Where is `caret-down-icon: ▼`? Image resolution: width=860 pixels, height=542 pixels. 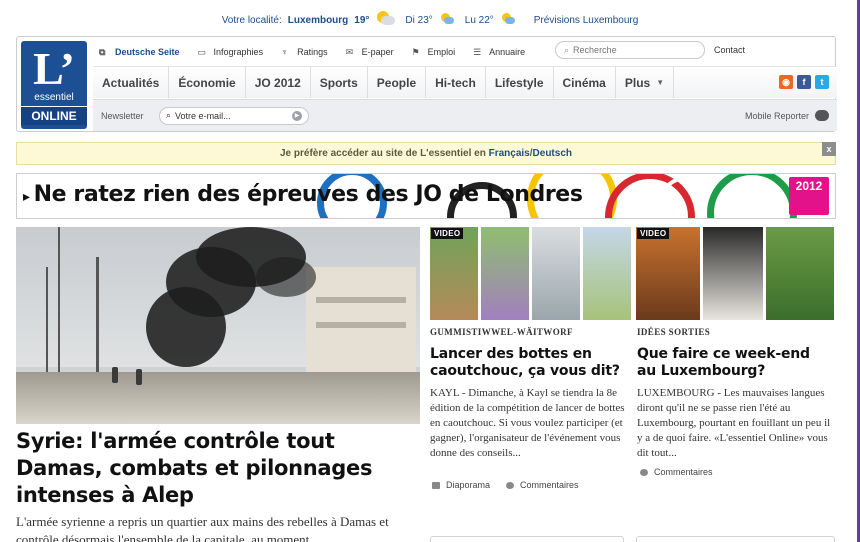
caret-down-icon: ▼ is located at coordinates (660, 82).